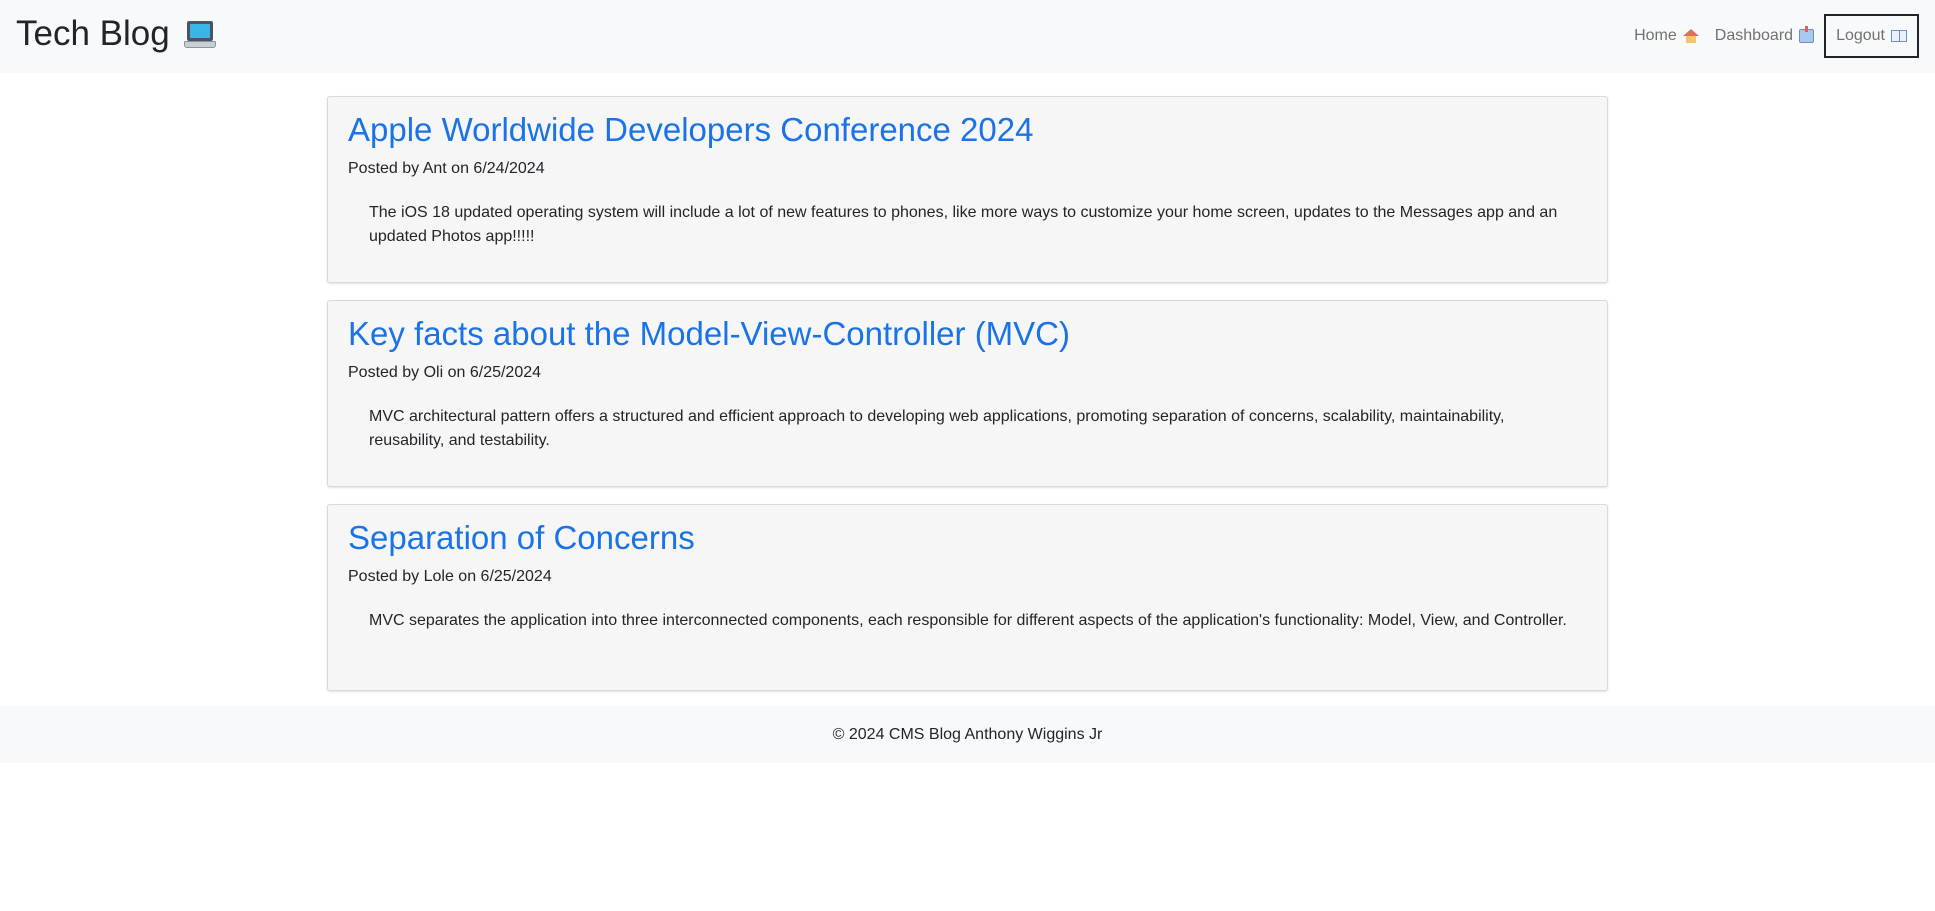 This screenshot has width=1935, height=911. I want to click on footer-text: © 2024 CMS Blog Anthony Wiggins Jr, so click(967, 734).